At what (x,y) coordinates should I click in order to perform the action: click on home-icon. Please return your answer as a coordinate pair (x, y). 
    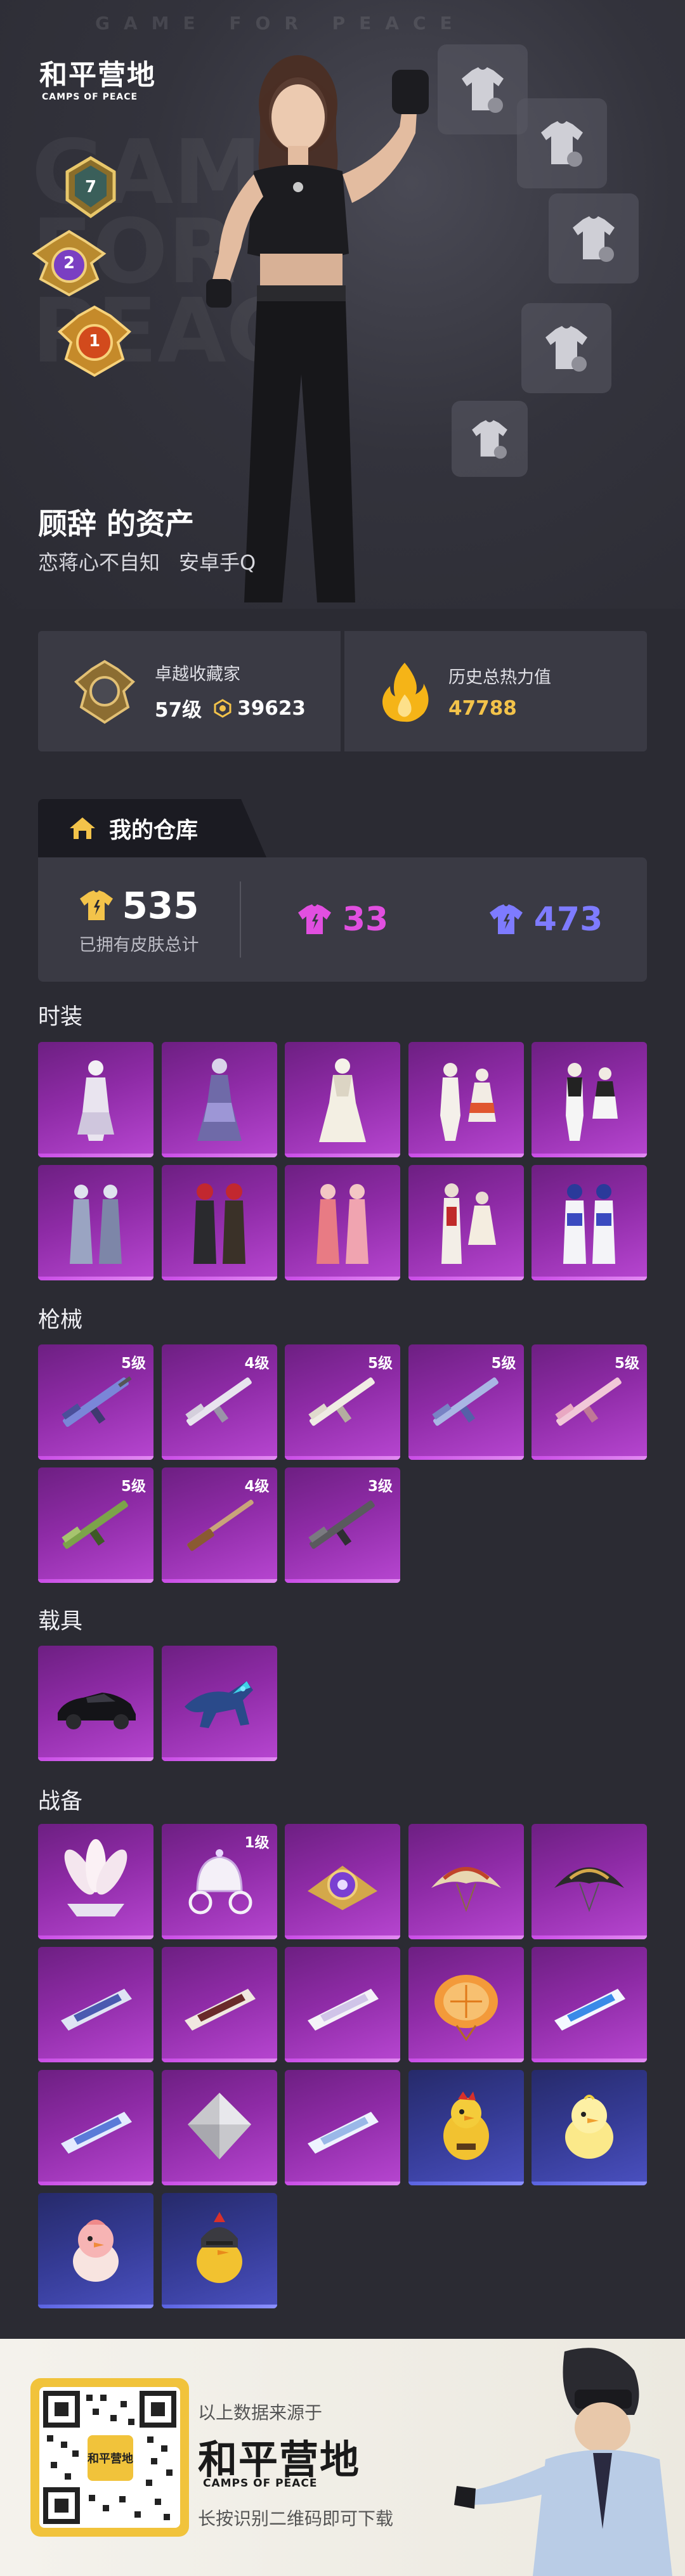
    Looking at the image, I should click on (83, 828).